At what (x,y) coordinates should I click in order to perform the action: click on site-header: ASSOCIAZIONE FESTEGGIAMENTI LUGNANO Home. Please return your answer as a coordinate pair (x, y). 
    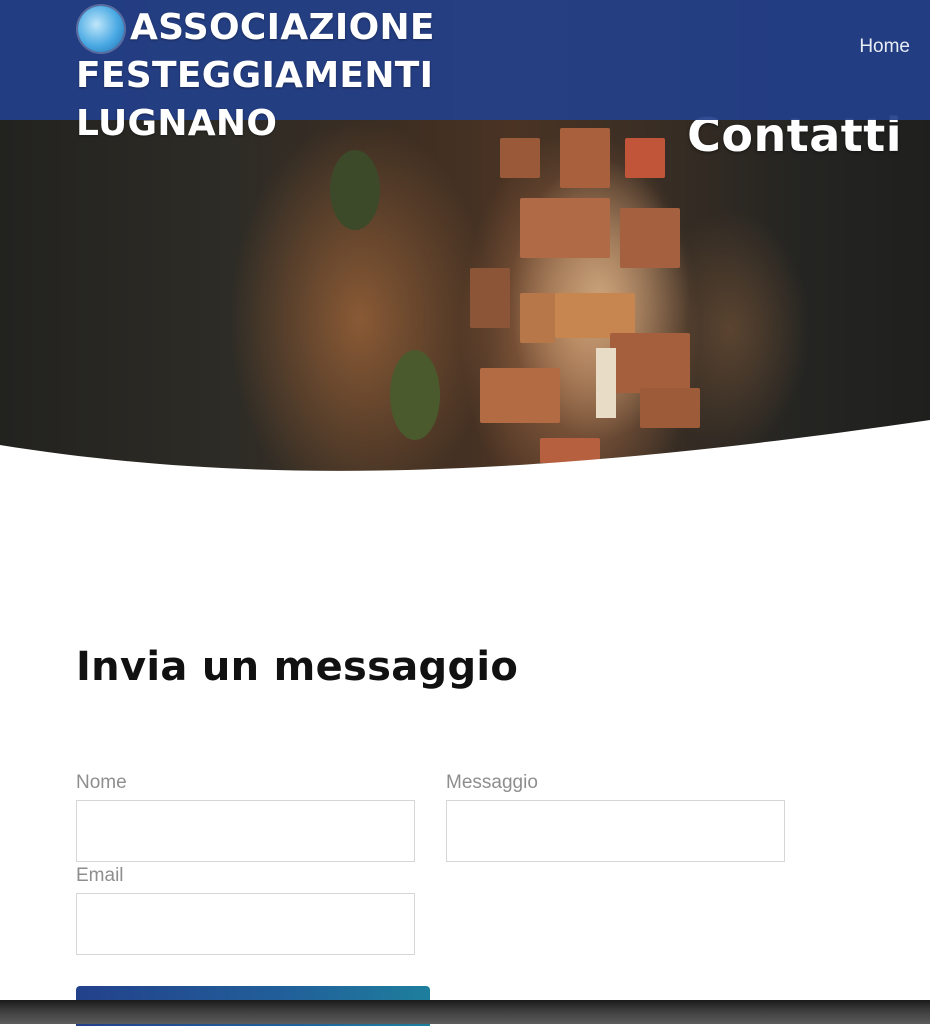
    Looking at the image, I should click on (465, 72).